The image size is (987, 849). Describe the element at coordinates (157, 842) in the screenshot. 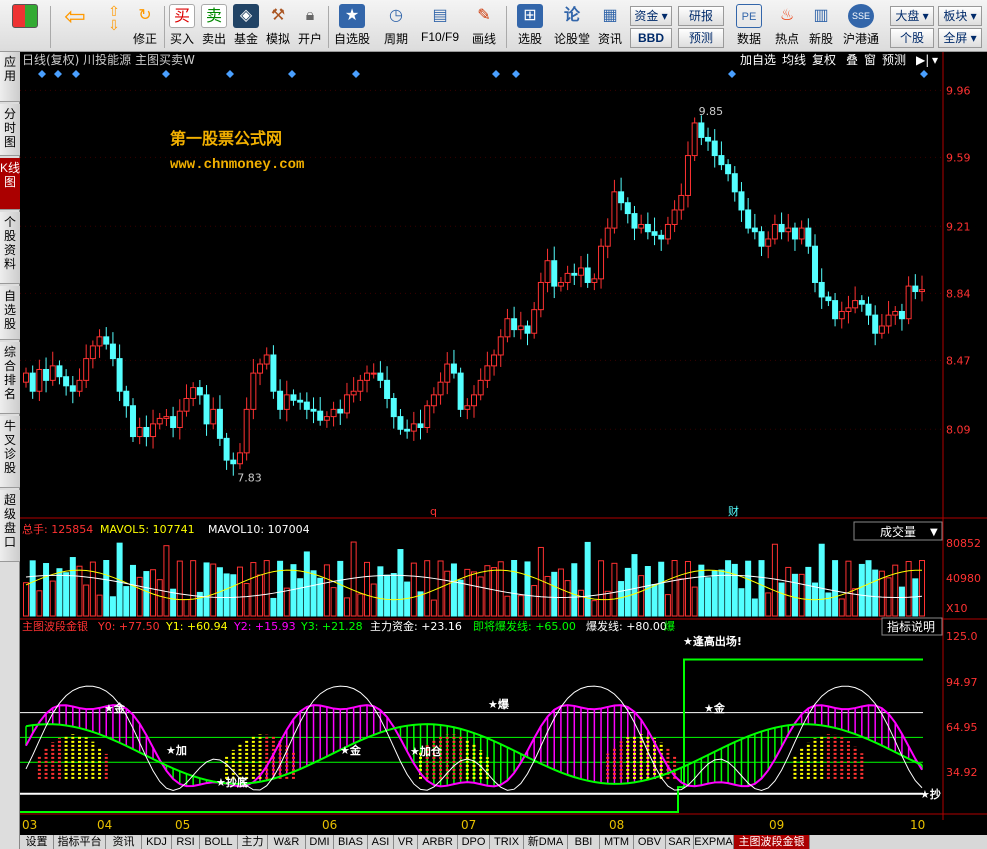

I see `tab-indicator: KDJ` at that location.